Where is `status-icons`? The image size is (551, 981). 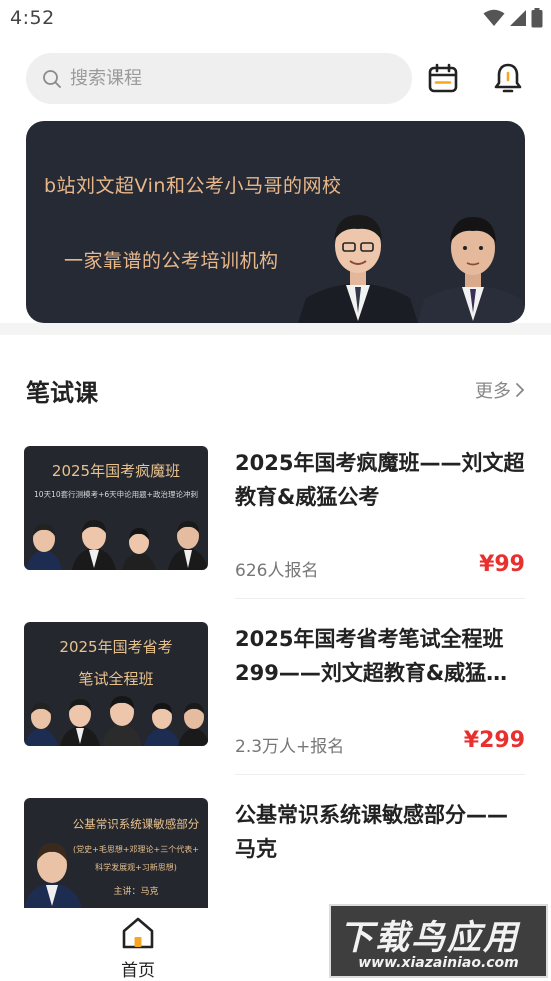 status-icons is located at coordinates (513, 18).